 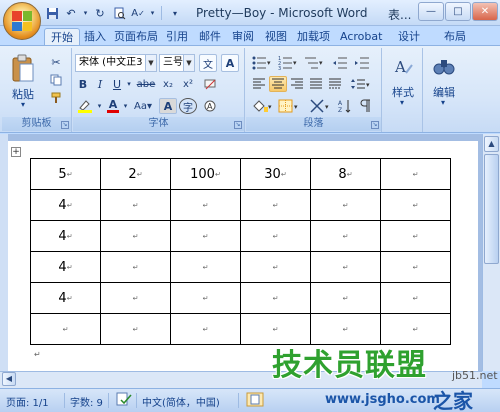 What do you see at coordinates (27, 401) in the screenshot?
I see `page-count: 页面: 1/1` at bounding box center [27, 401].